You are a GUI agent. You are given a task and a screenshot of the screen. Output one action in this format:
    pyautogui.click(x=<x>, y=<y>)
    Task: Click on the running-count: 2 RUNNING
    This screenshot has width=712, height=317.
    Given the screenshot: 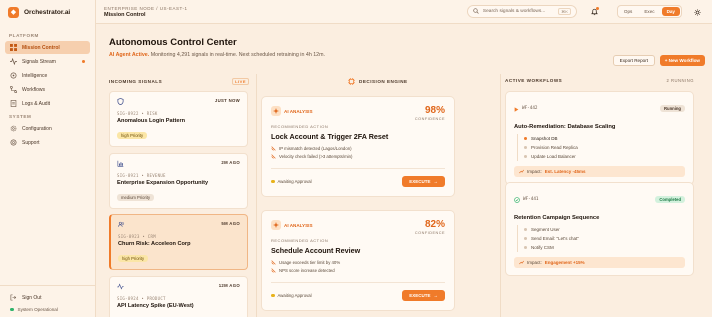 What is the action you would take?
    pyautogui.click(x=680, y=80)
    